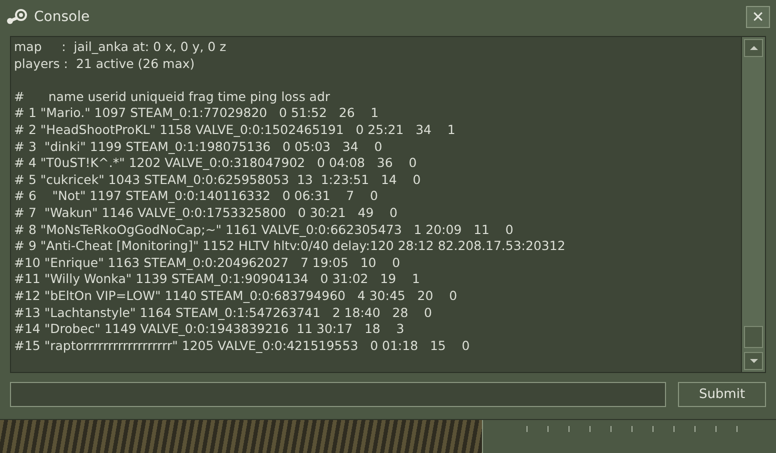 The height and width of the screenshot is (453, 776). Describe the element at coordinates (206, 213) in the screenshot. I see `console-line: # 7 "Wakun" 1146 VALVE_0:0:1753325800 0 30:21 49 0` at that location.